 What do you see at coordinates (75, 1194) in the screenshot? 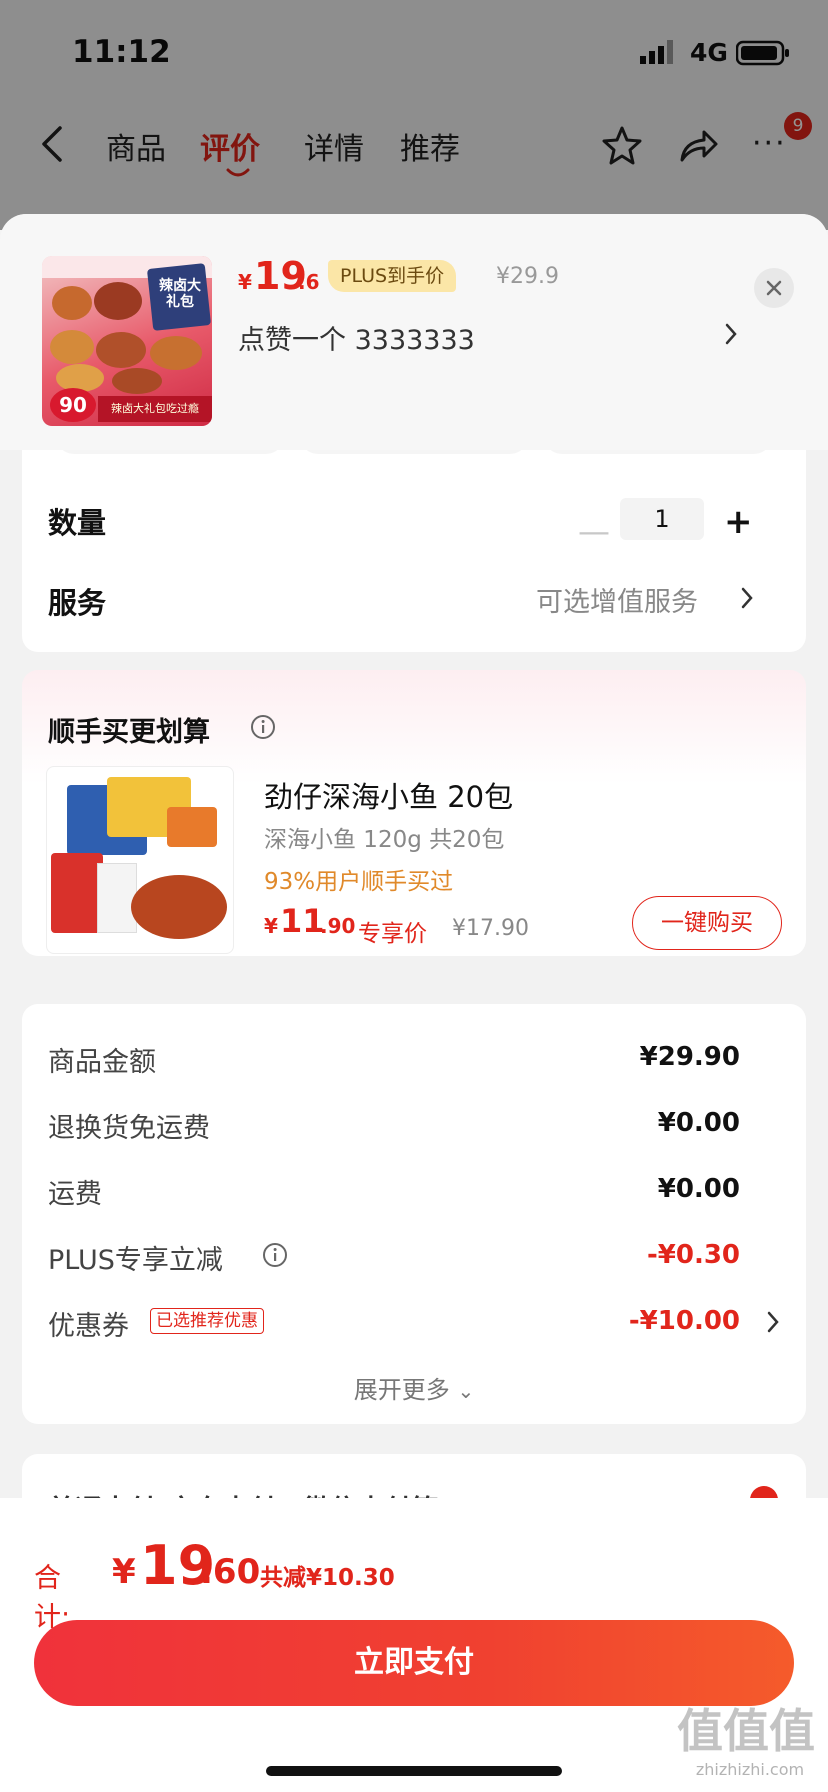
I see `amount-label: 运费` at bounding box center [75, 1194].